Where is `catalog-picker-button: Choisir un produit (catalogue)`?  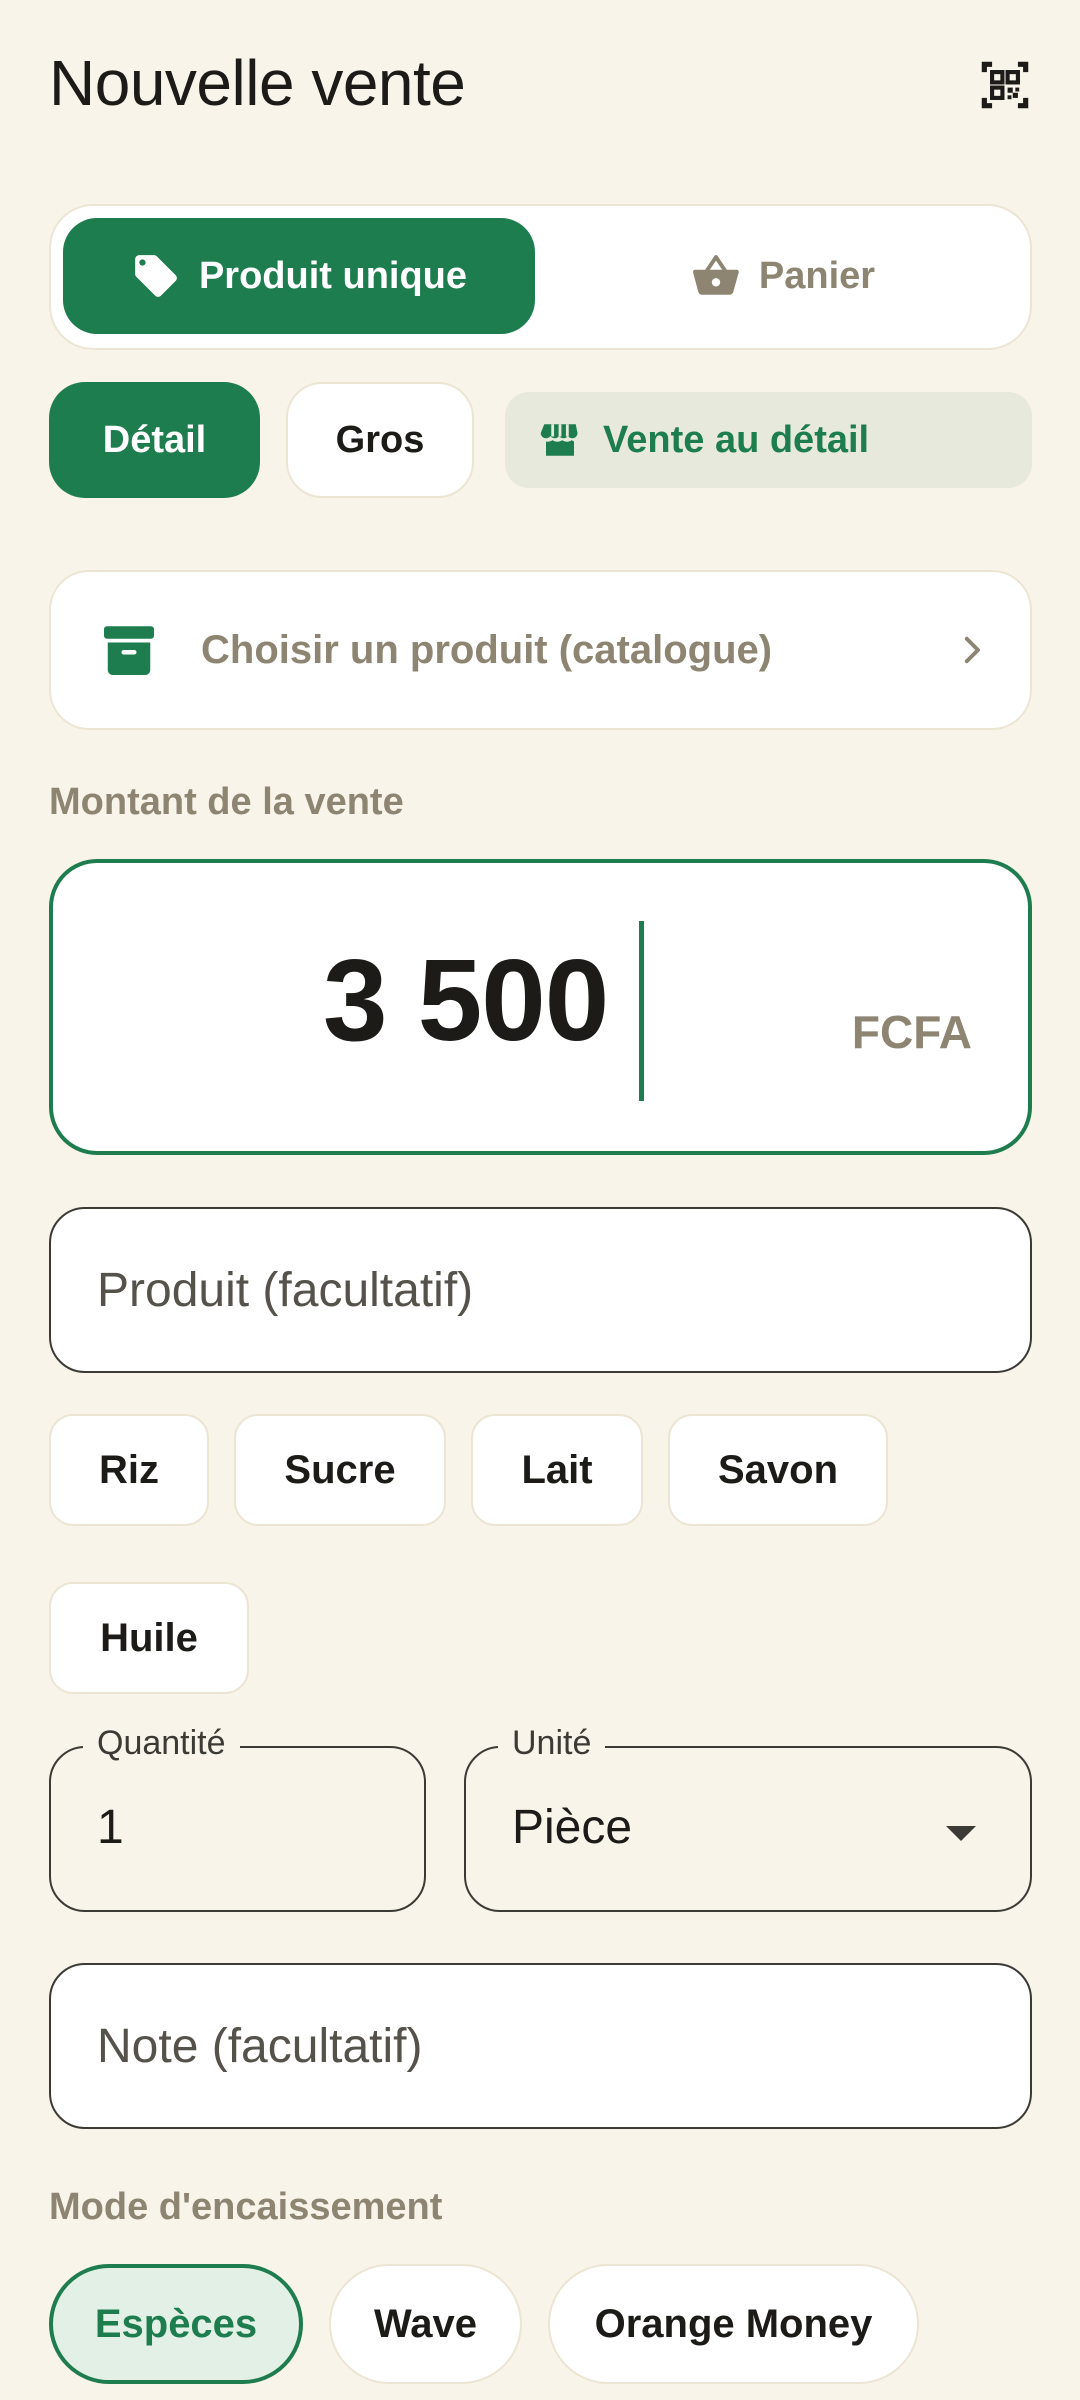 catalog-picker-button: Choisir un produit (catalogue) is located at coordinates (540, 650).